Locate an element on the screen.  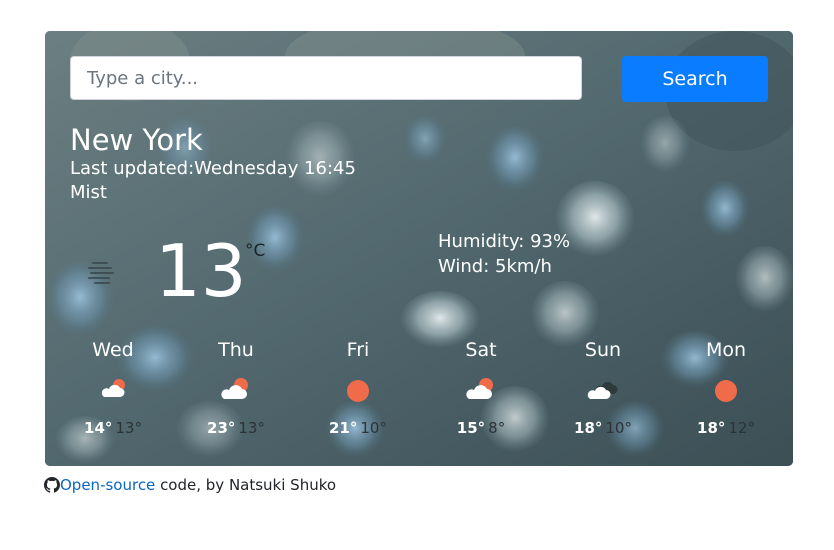
forecast-temps: 21° 10° is located at coordinates (358, 428).